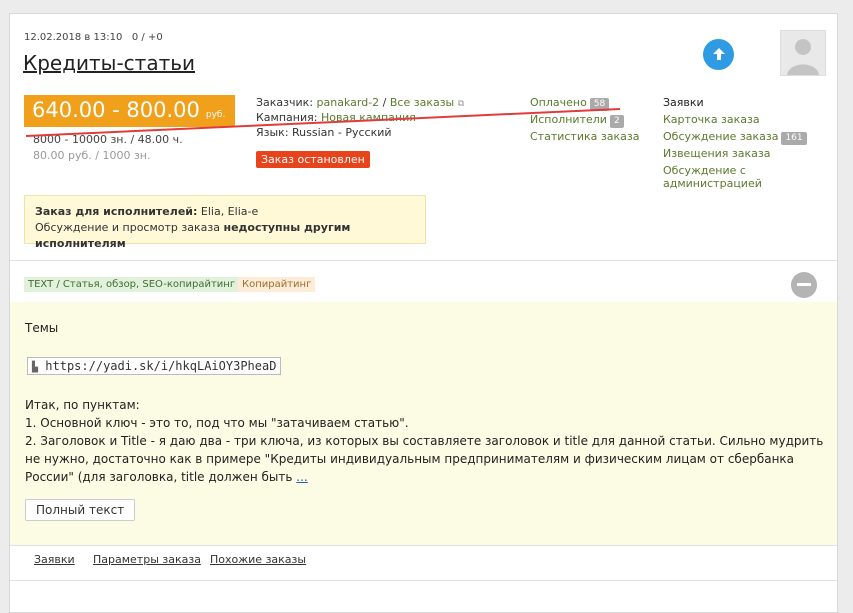 This screenshot has height=613, width=853. I want to click on content-heading: Темы, so click(42, 328).